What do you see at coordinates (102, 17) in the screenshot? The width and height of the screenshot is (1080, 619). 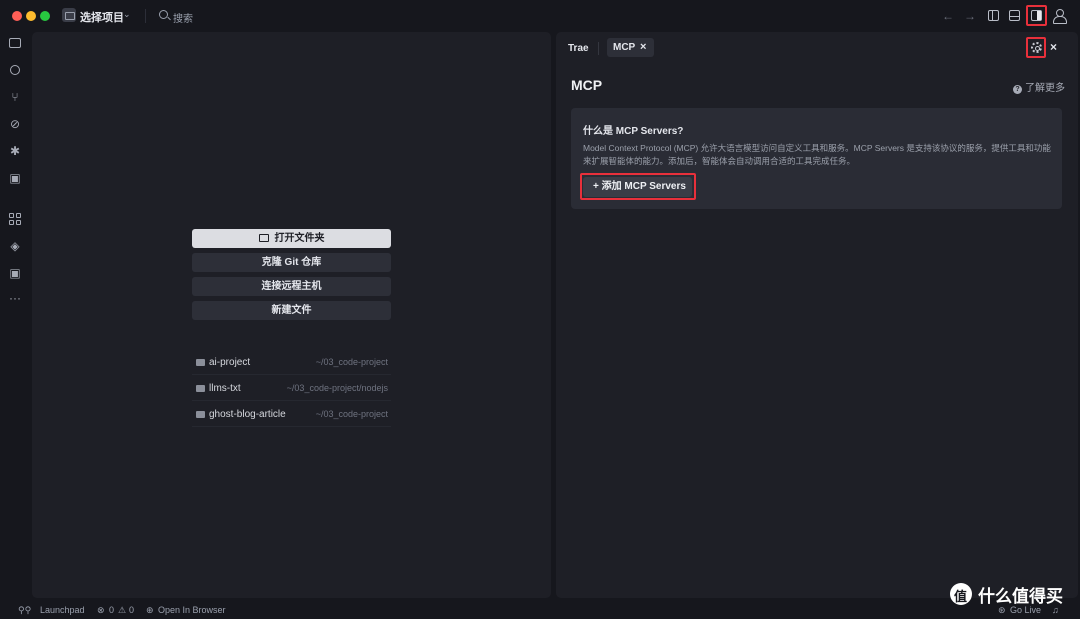 I see `project-selector: 选择项目` at bounding box center [102, 17].